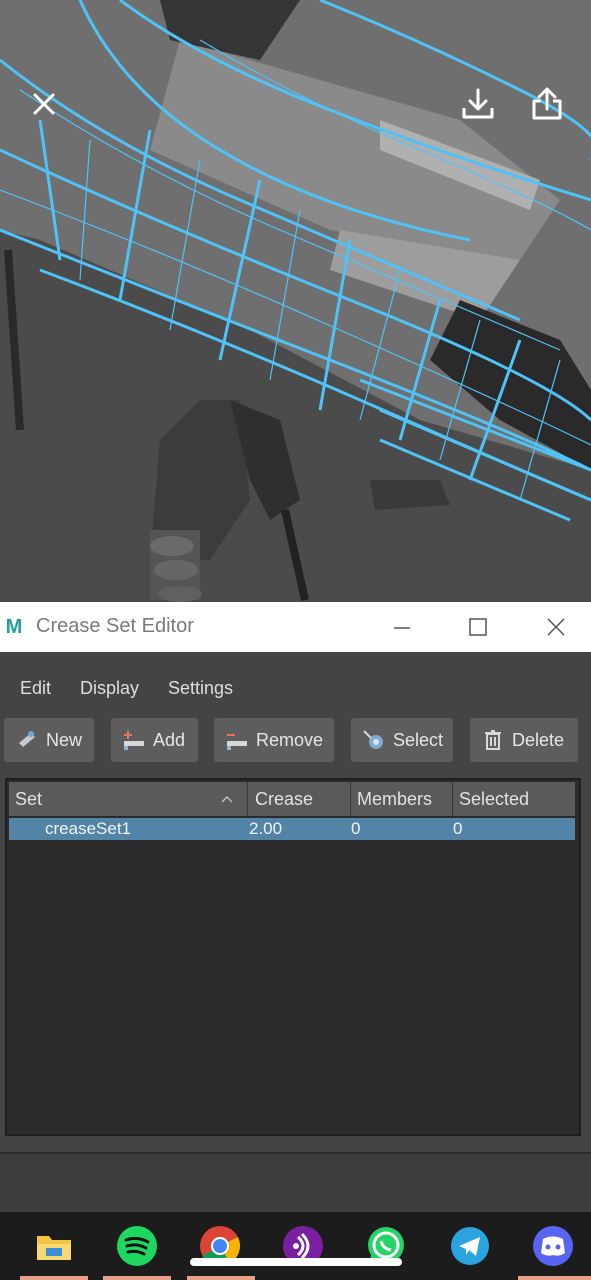 The height and width of the screenshot is (1280, 591). What do you see at coordinates (54, 1246) in the screenshot?
I see `file-explorer-icon` at bounding box center [54, 1246].